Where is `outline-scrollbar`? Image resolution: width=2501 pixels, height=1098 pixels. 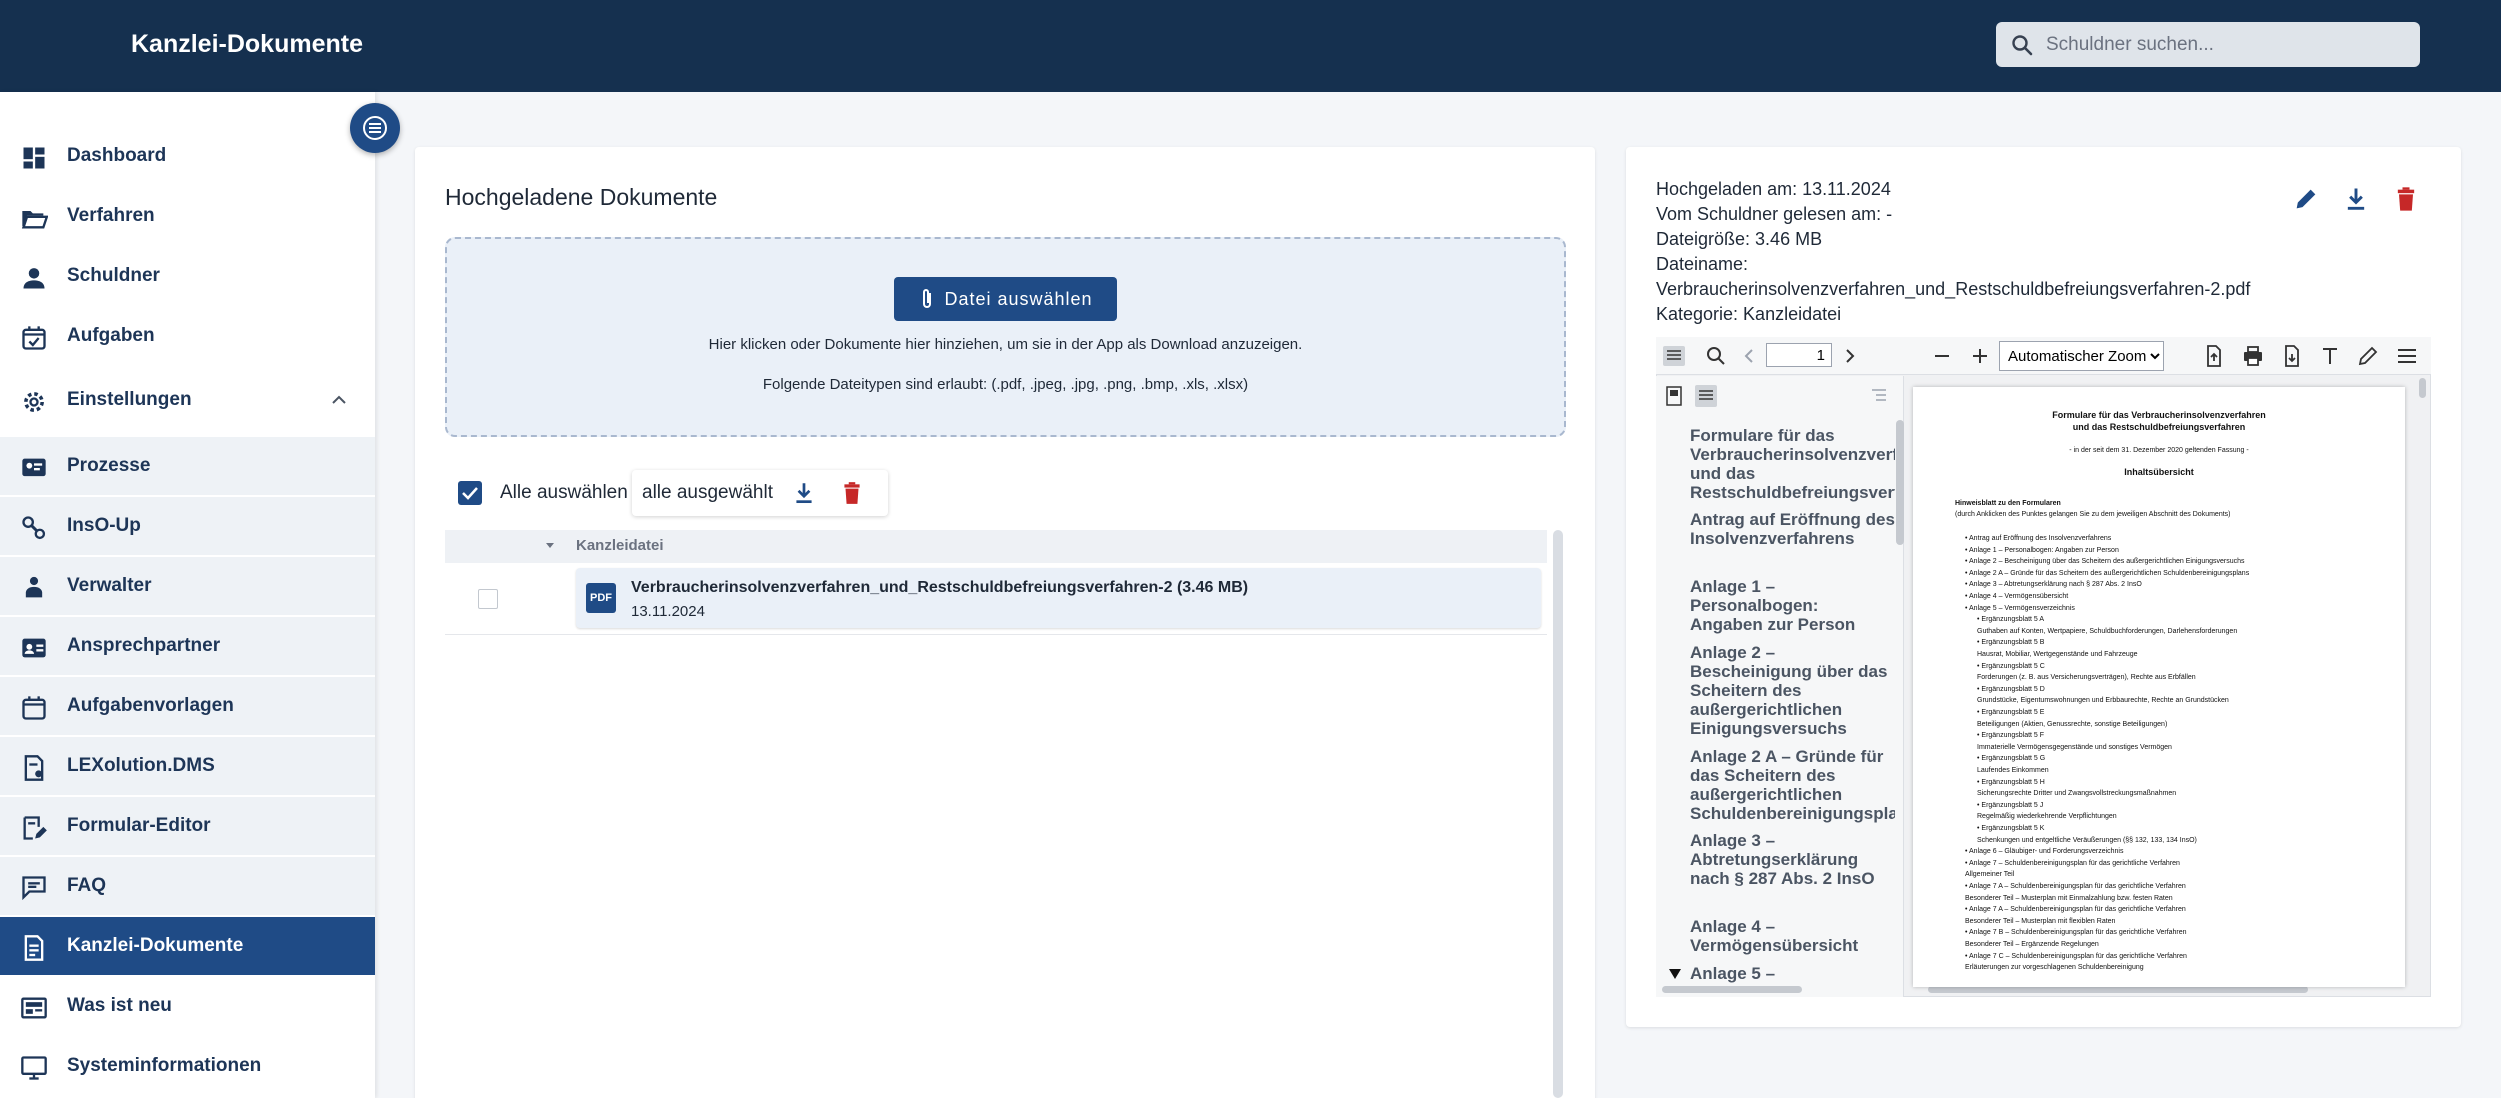
outline-scrollbar is located at coordinates (1900, 482).